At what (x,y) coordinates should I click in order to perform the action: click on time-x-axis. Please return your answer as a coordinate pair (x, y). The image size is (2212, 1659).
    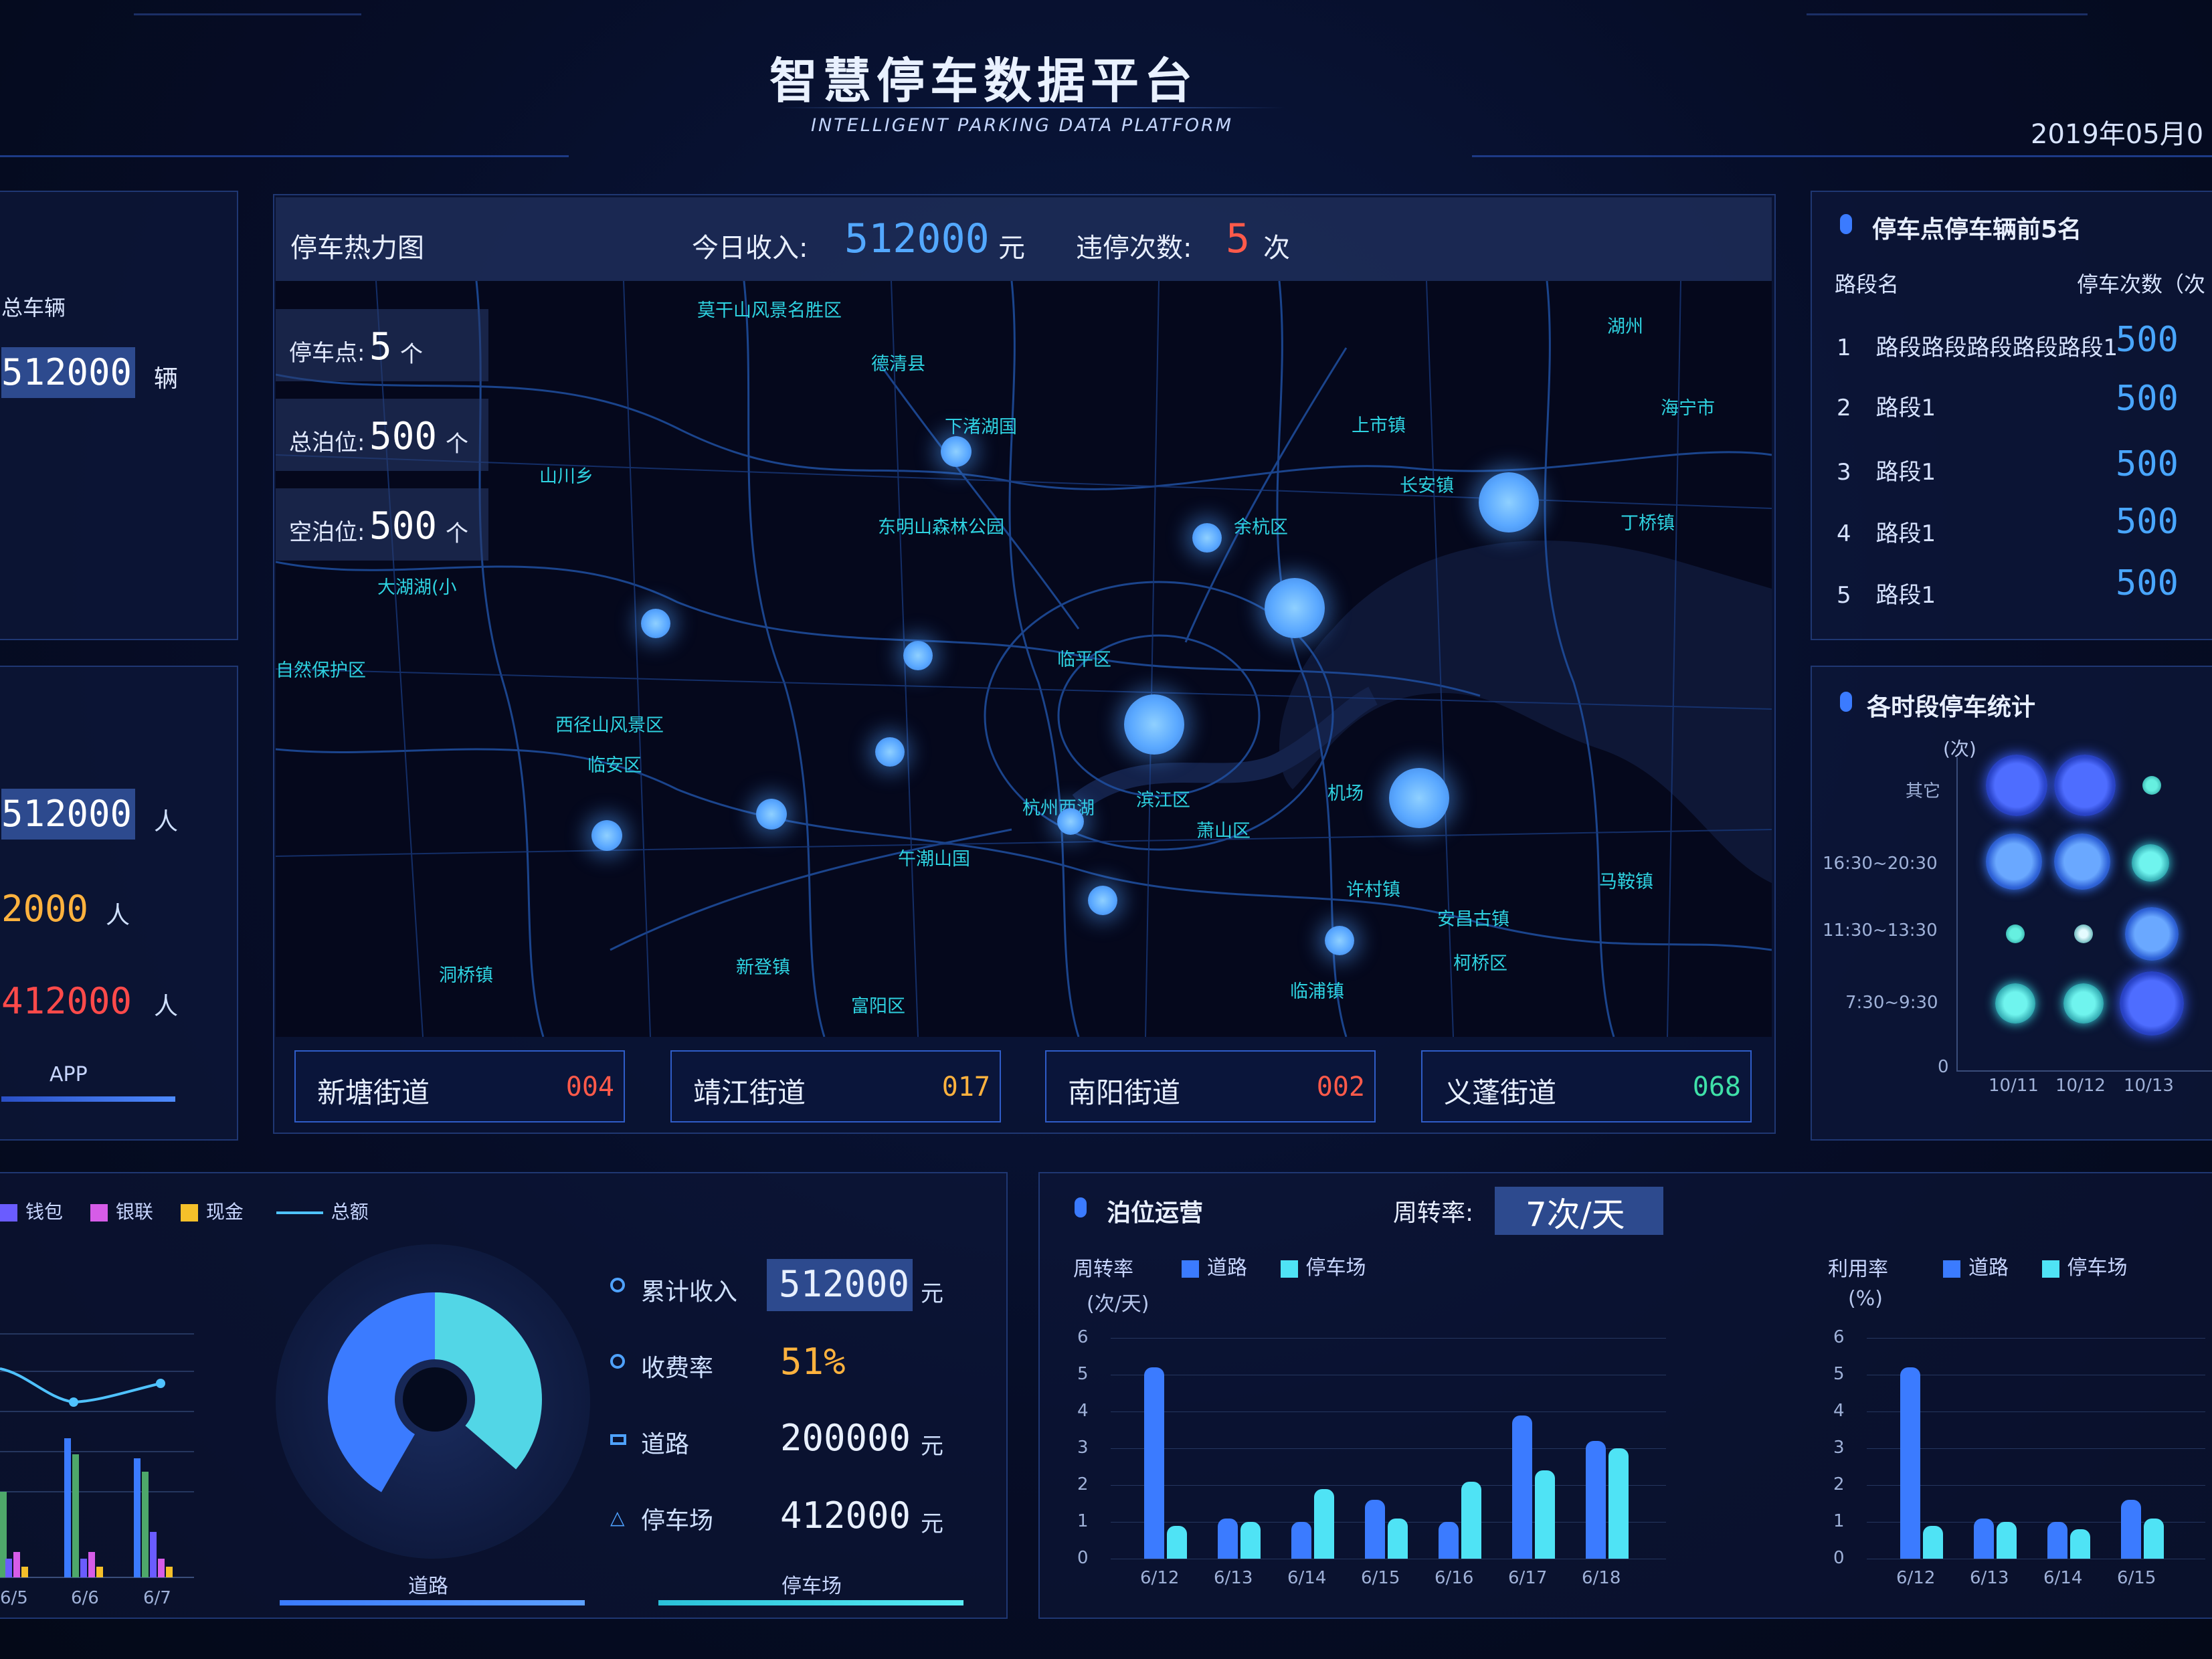
    Looking at the image, I should click on (2084, 1071).